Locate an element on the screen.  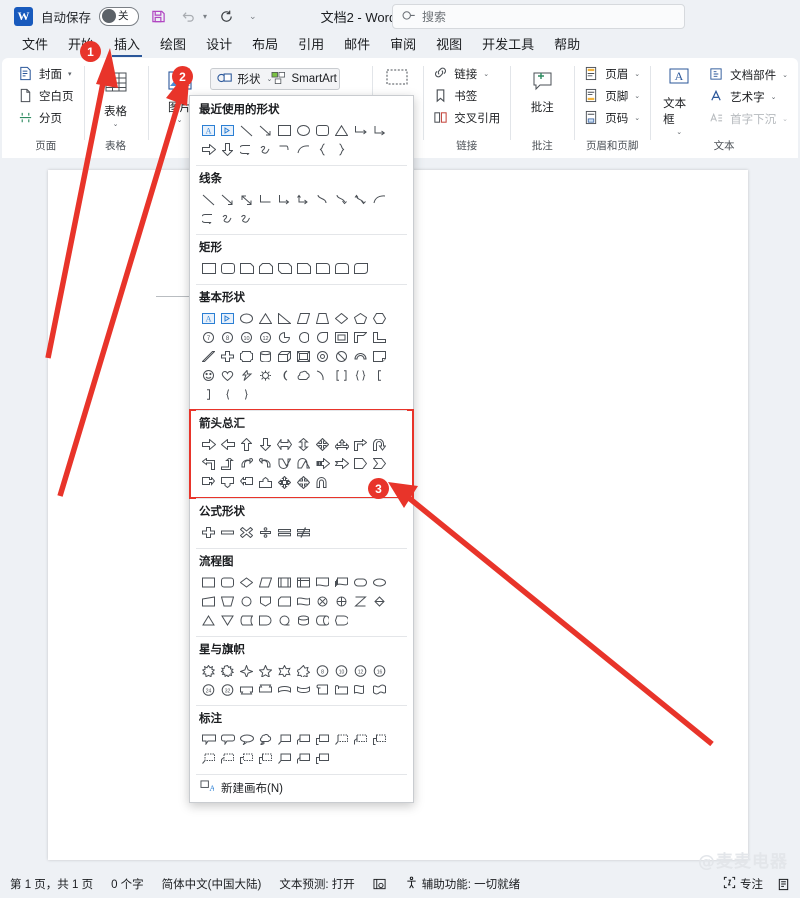
flow-collate is located at coordinates (360, 601).